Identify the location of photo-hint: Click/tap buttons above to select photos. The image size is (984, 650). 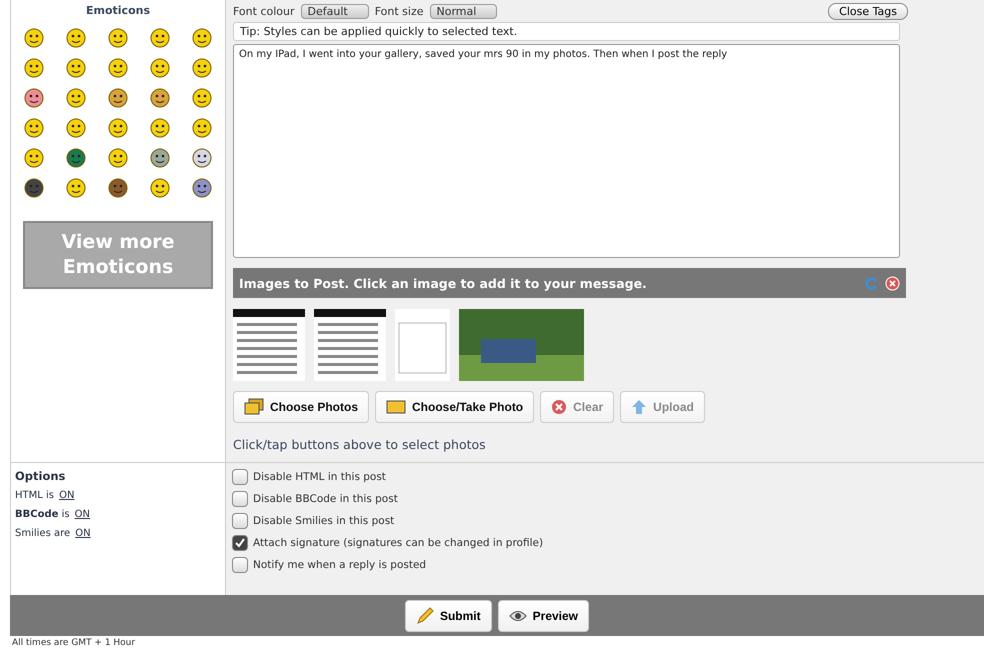
(360, 444).